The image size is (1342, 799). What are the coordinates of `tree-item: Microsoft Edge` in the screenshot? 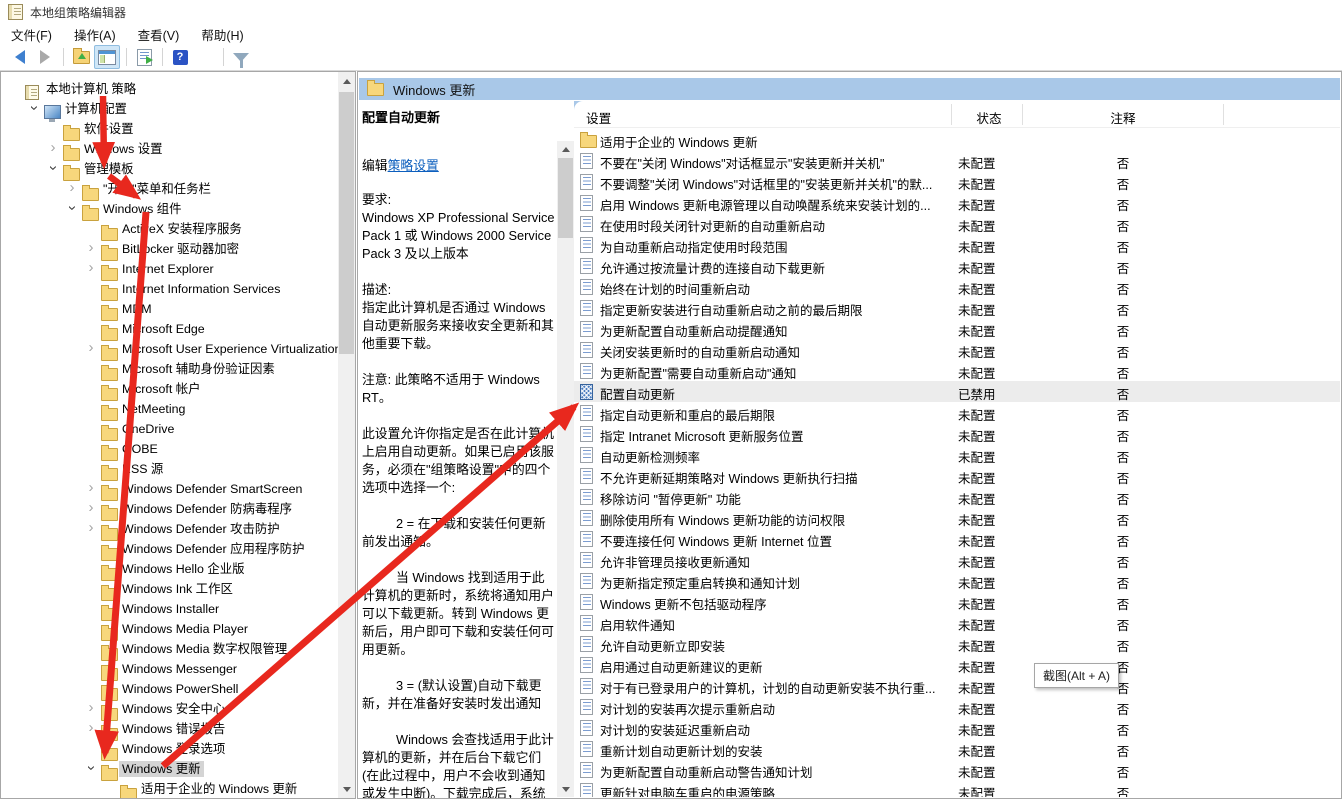 It's located at (169, 330).